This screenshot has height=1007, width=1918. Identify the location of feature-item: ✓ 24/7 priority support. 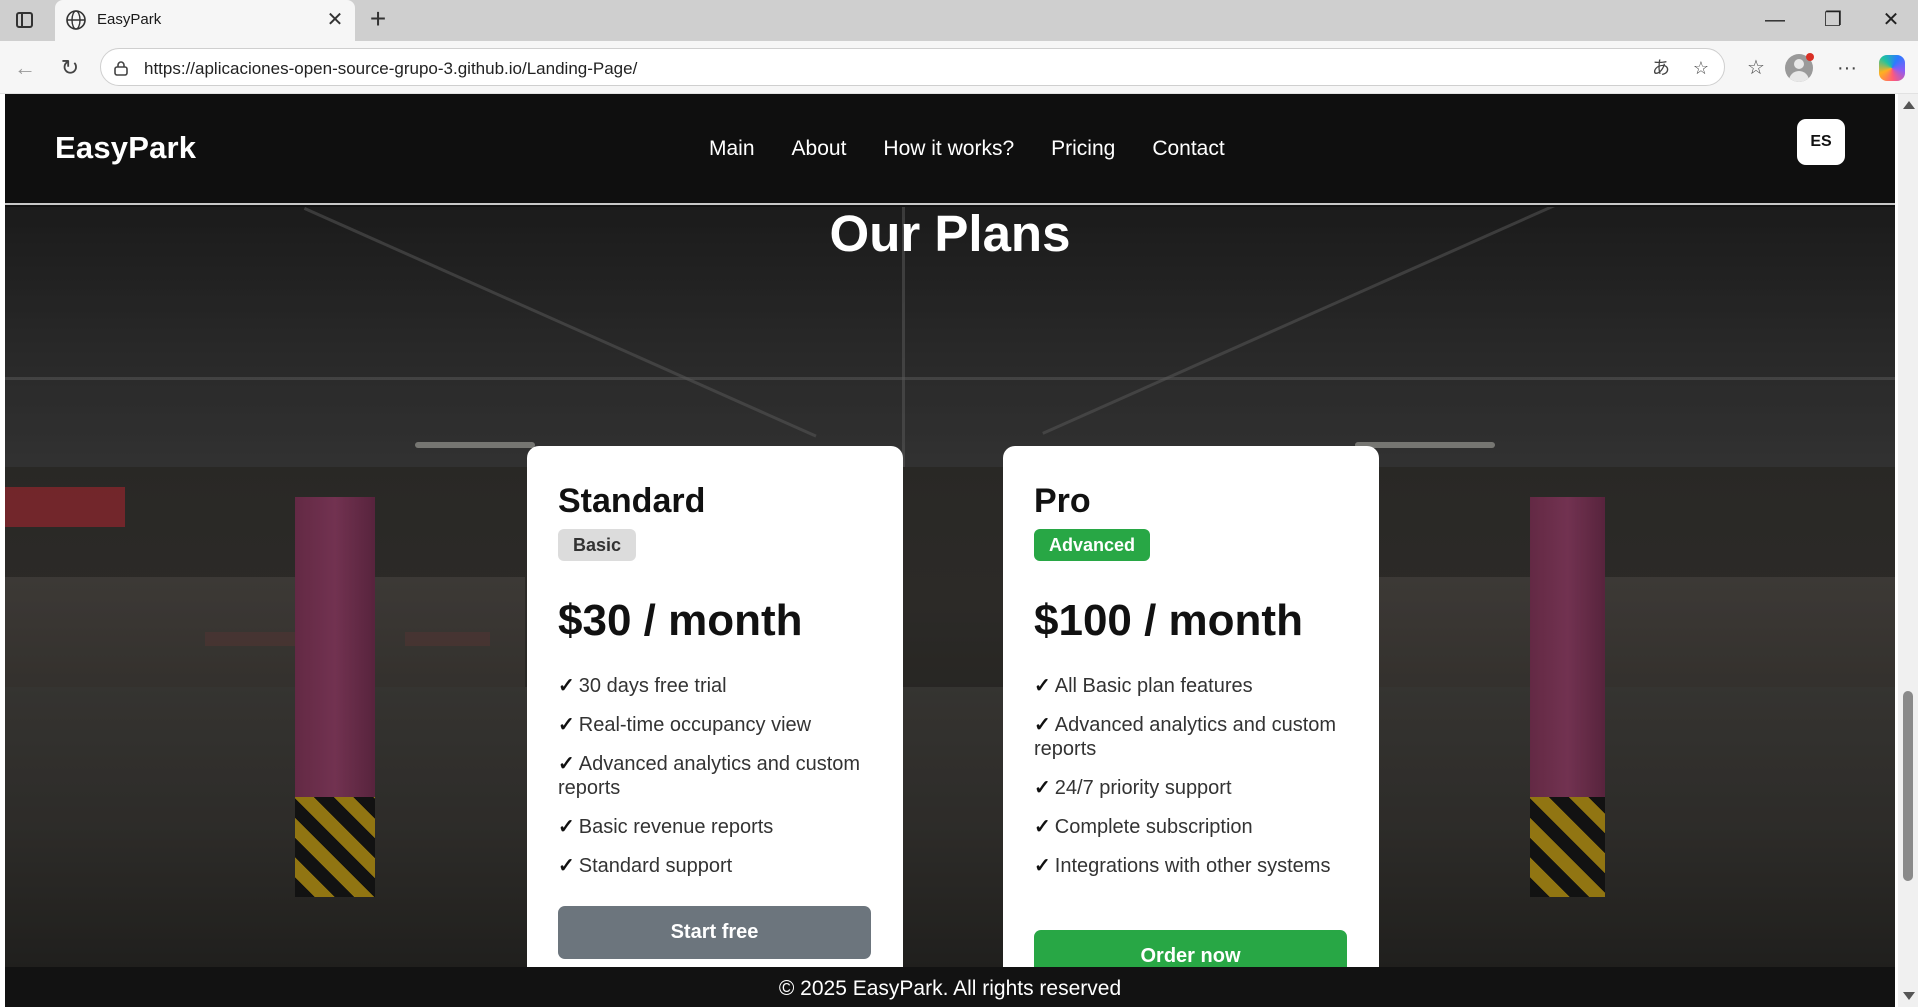
(1133, 788).